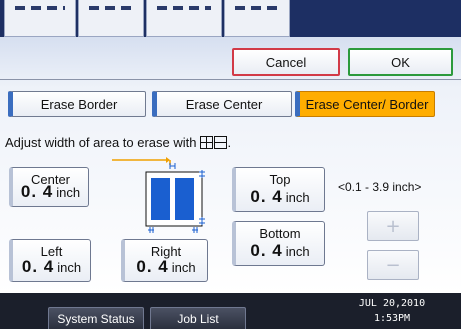 This screenshot has height=329, width=461. I want to click on tab-erase-center-border: Erase Center/ Border, so click(365, 104).